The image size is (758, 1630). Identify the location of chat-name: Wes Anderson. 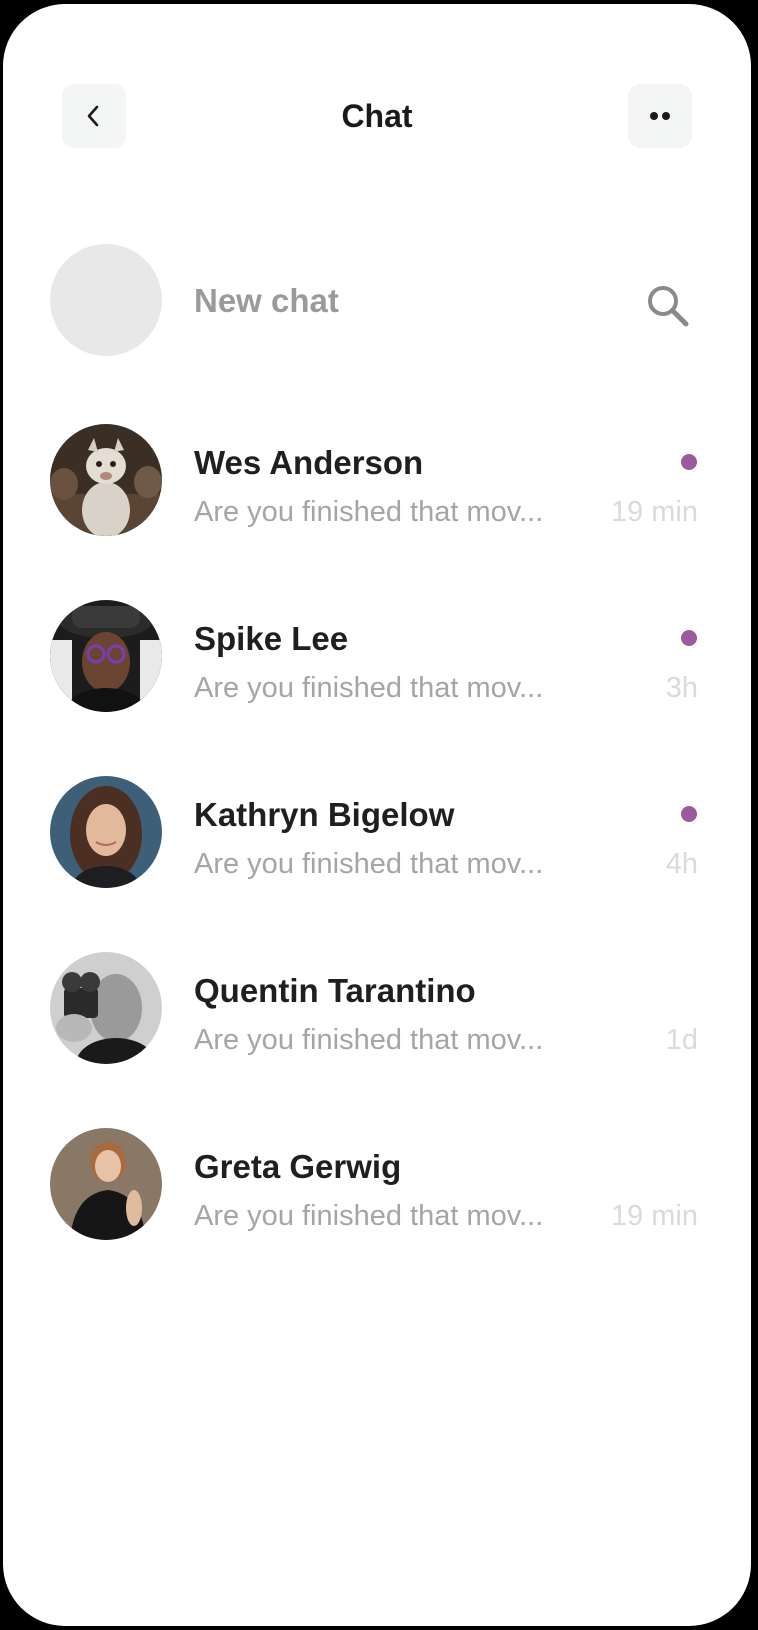
(309, 462).